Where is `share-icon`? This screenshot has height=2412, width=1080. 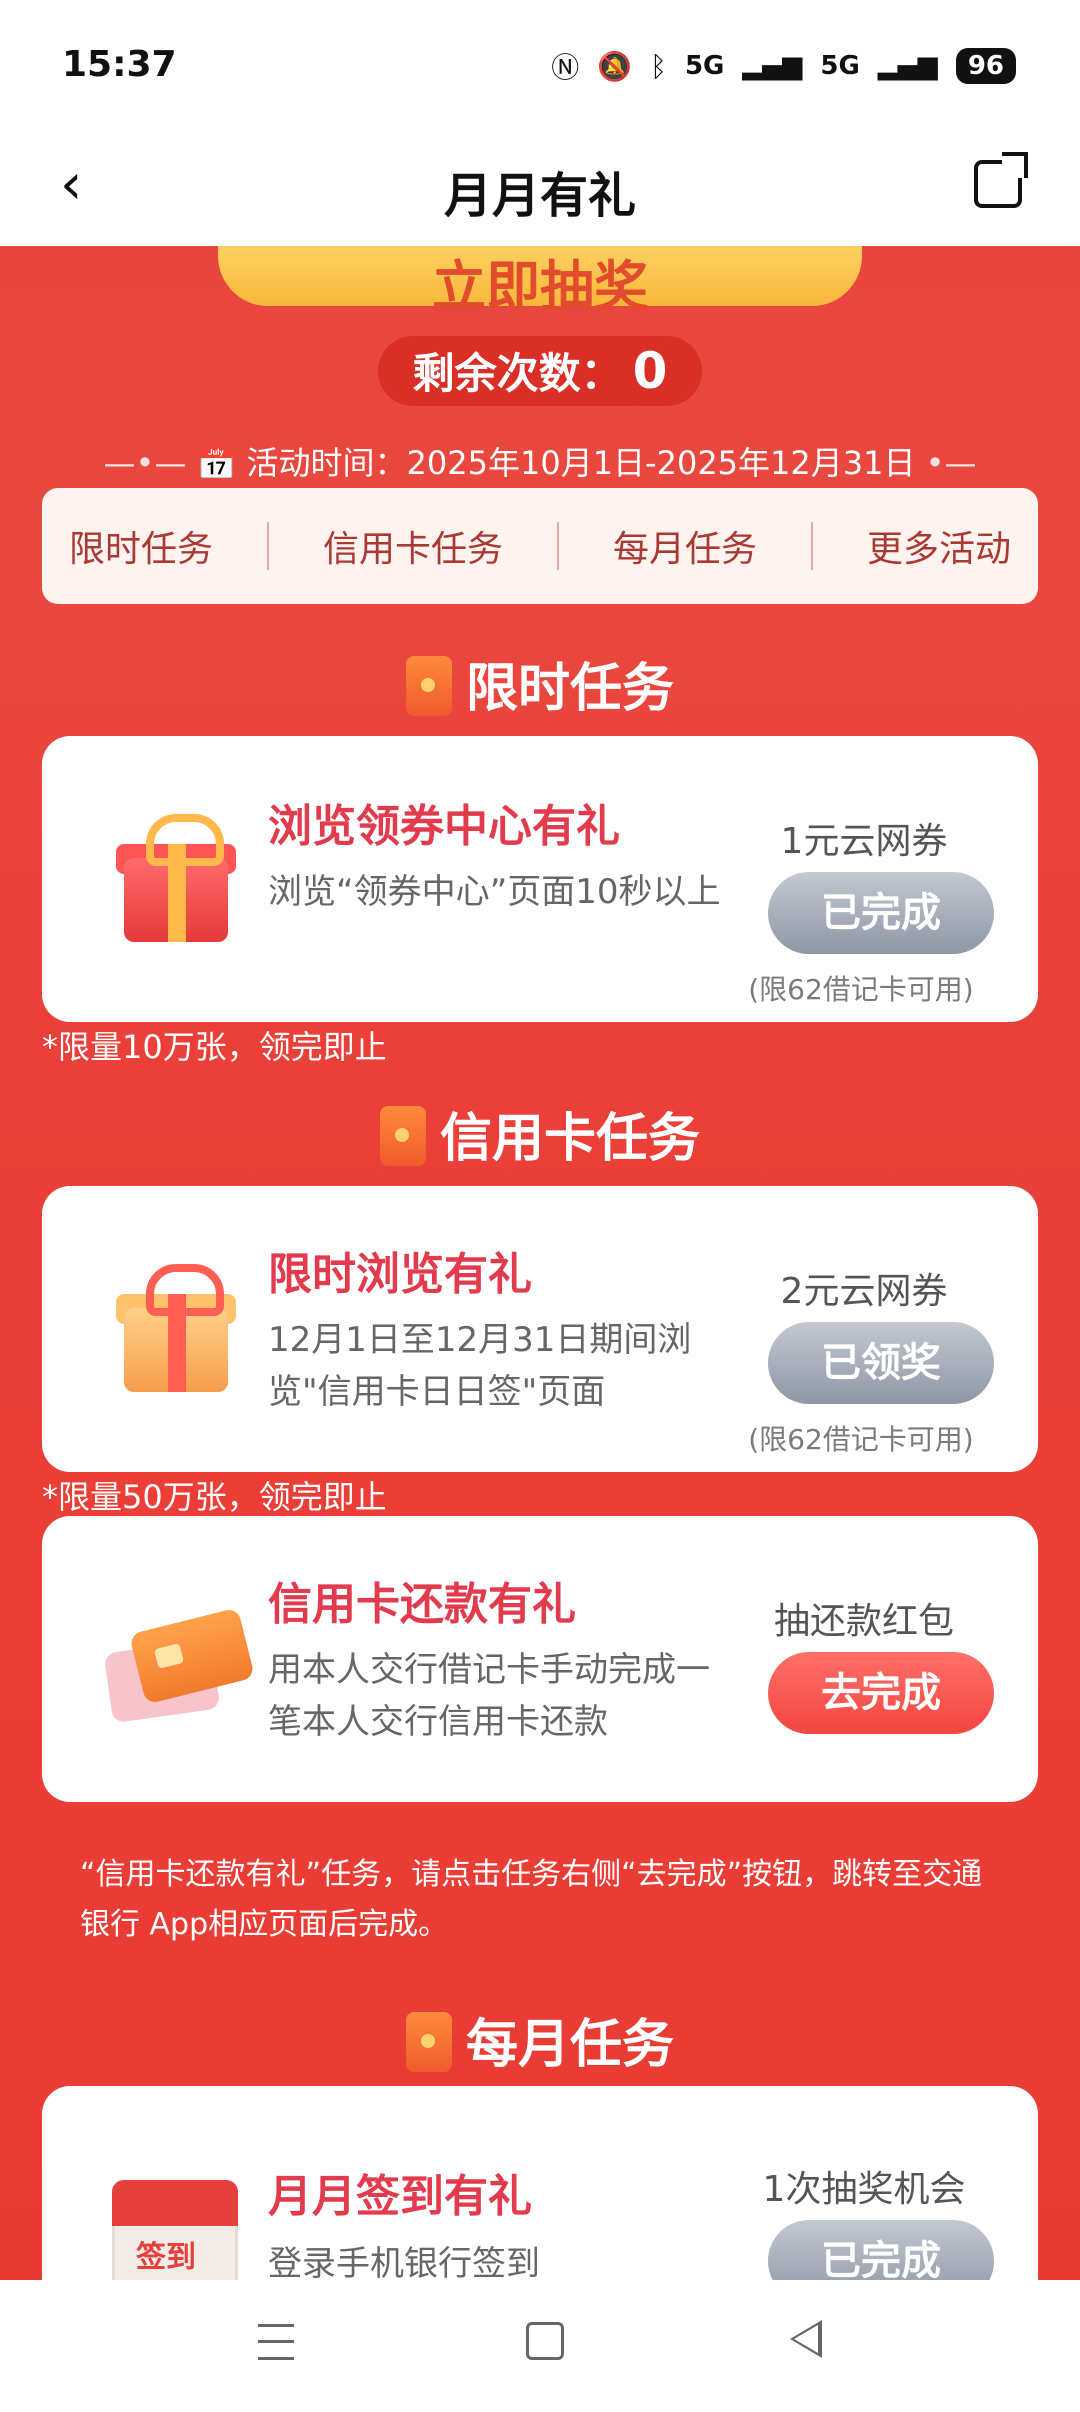 share-icon is located at coordinates (1001, 180).